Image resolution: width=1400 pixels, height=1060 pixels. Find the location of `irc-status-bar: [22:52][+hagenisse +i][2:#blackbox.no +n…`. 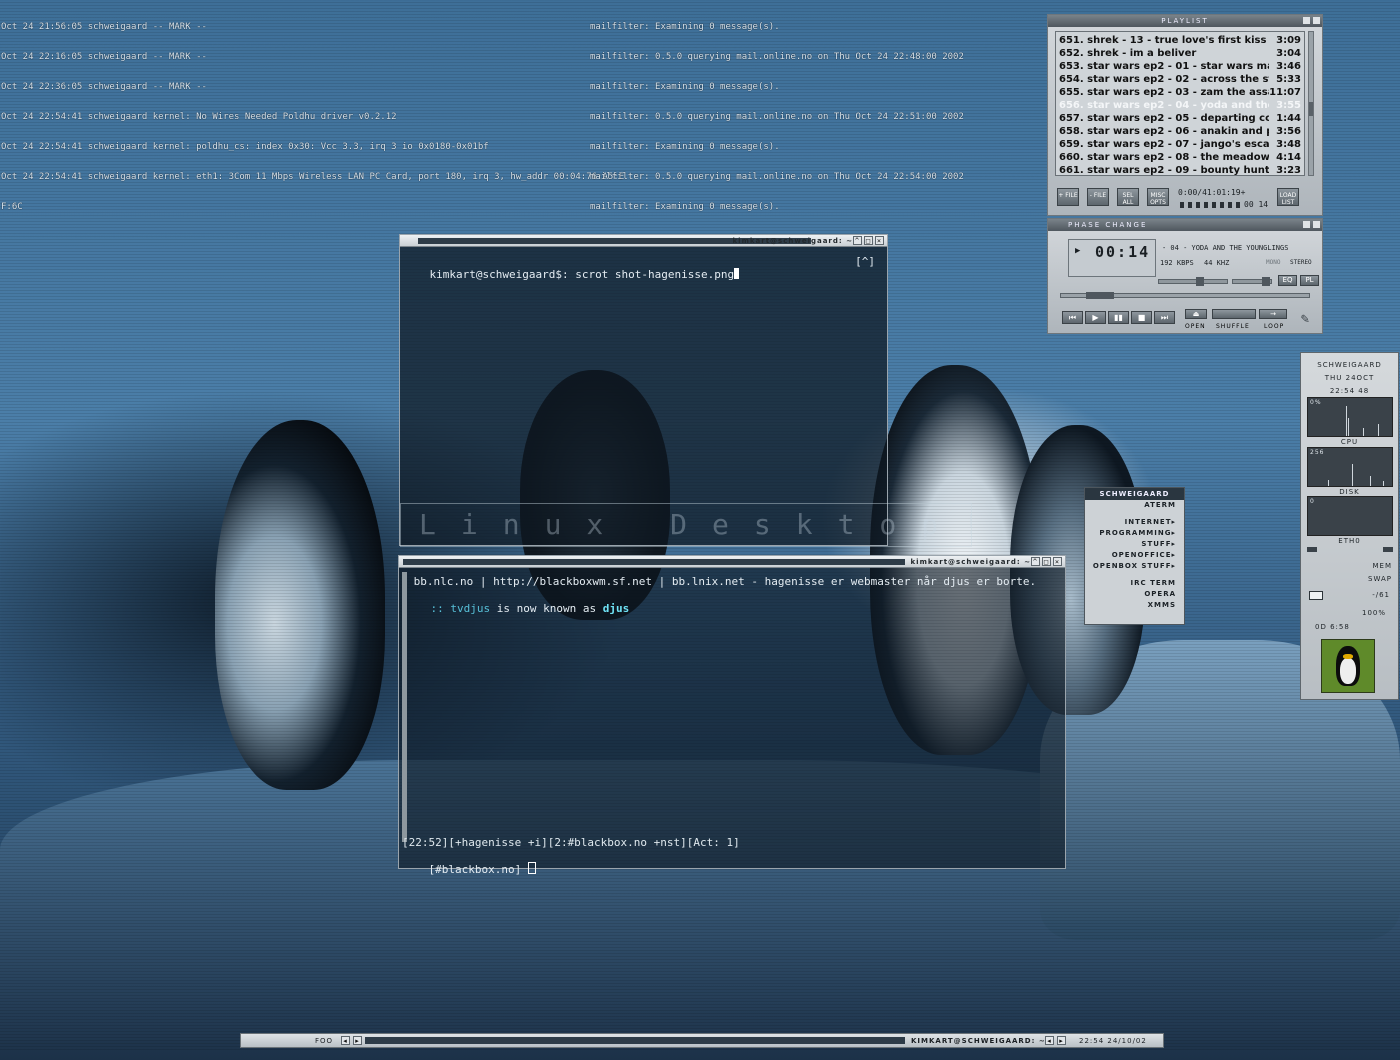

irc-status-bar: [22:52][+hagenisse +i][2:#blackbox.no +n… is located at coordinates (571, 842).